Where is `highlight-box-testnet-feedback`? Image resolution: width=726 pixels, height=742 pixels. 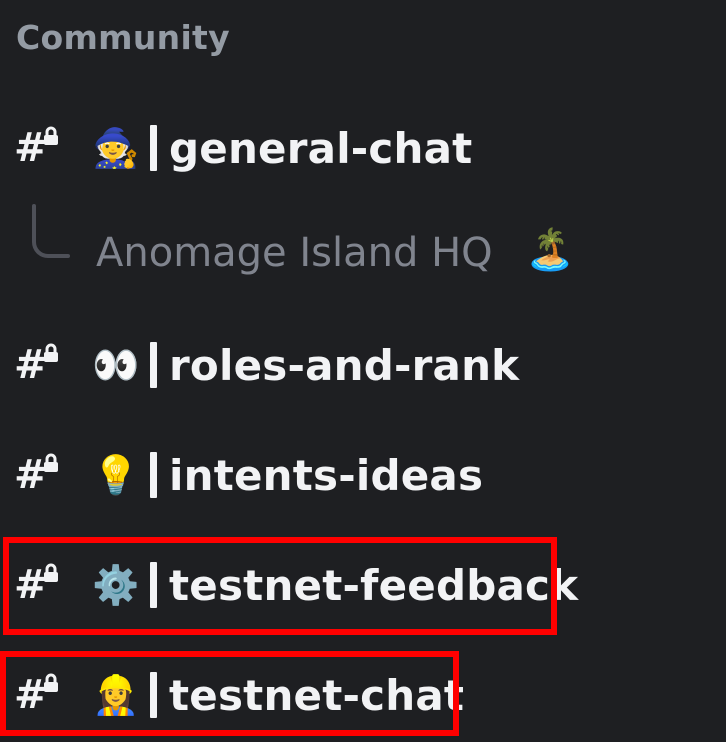
highlight-box-testnet-feedback is located at coordinates (280, 586).